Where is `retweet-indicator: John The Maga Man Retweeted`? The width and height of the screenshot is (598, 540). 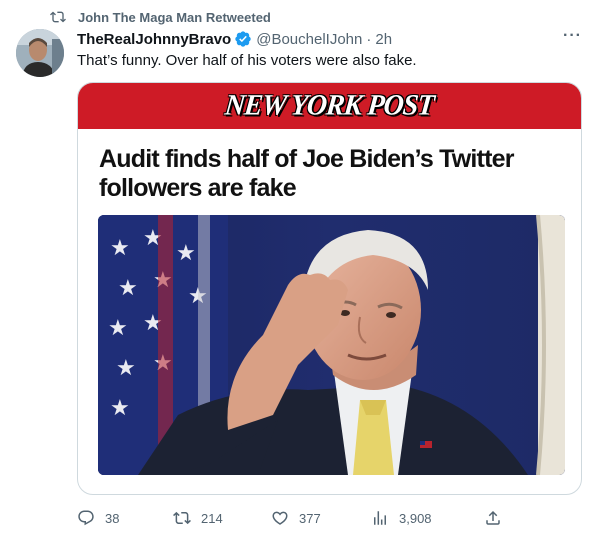
retweet-indicator: John The Maga Man Retweeted is located at coordinates (160, 17).